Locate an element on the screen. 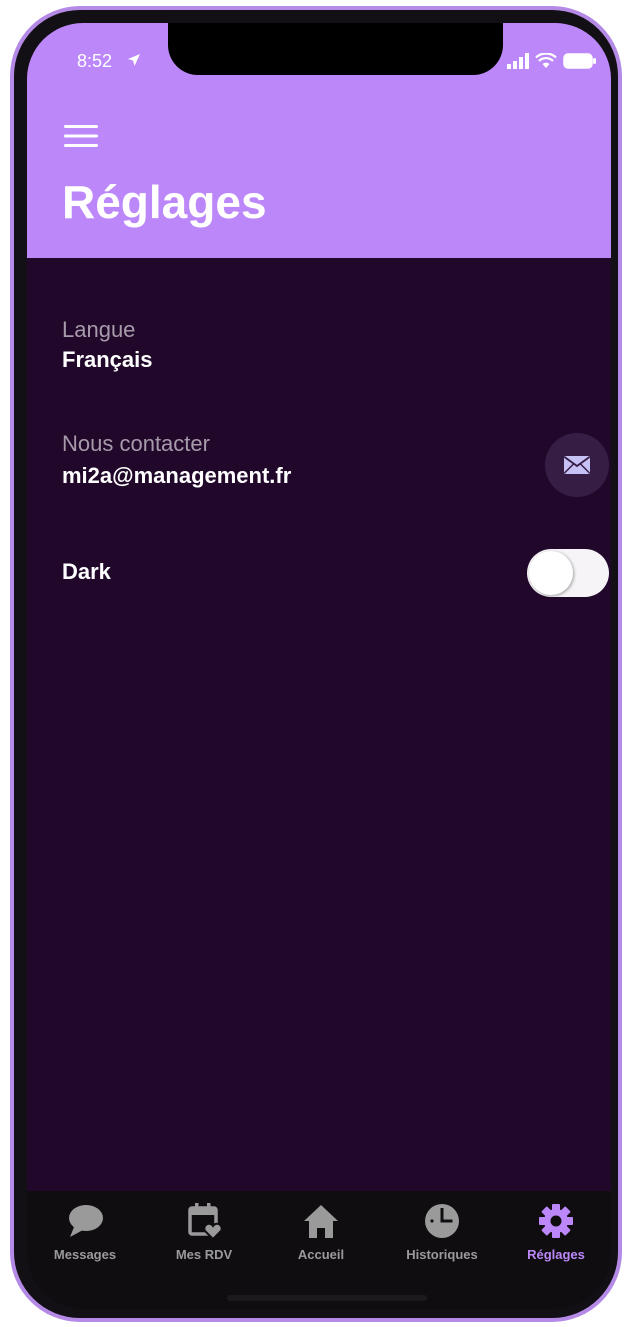  tab-label: Réglages is located at coordinates (556, 1254).